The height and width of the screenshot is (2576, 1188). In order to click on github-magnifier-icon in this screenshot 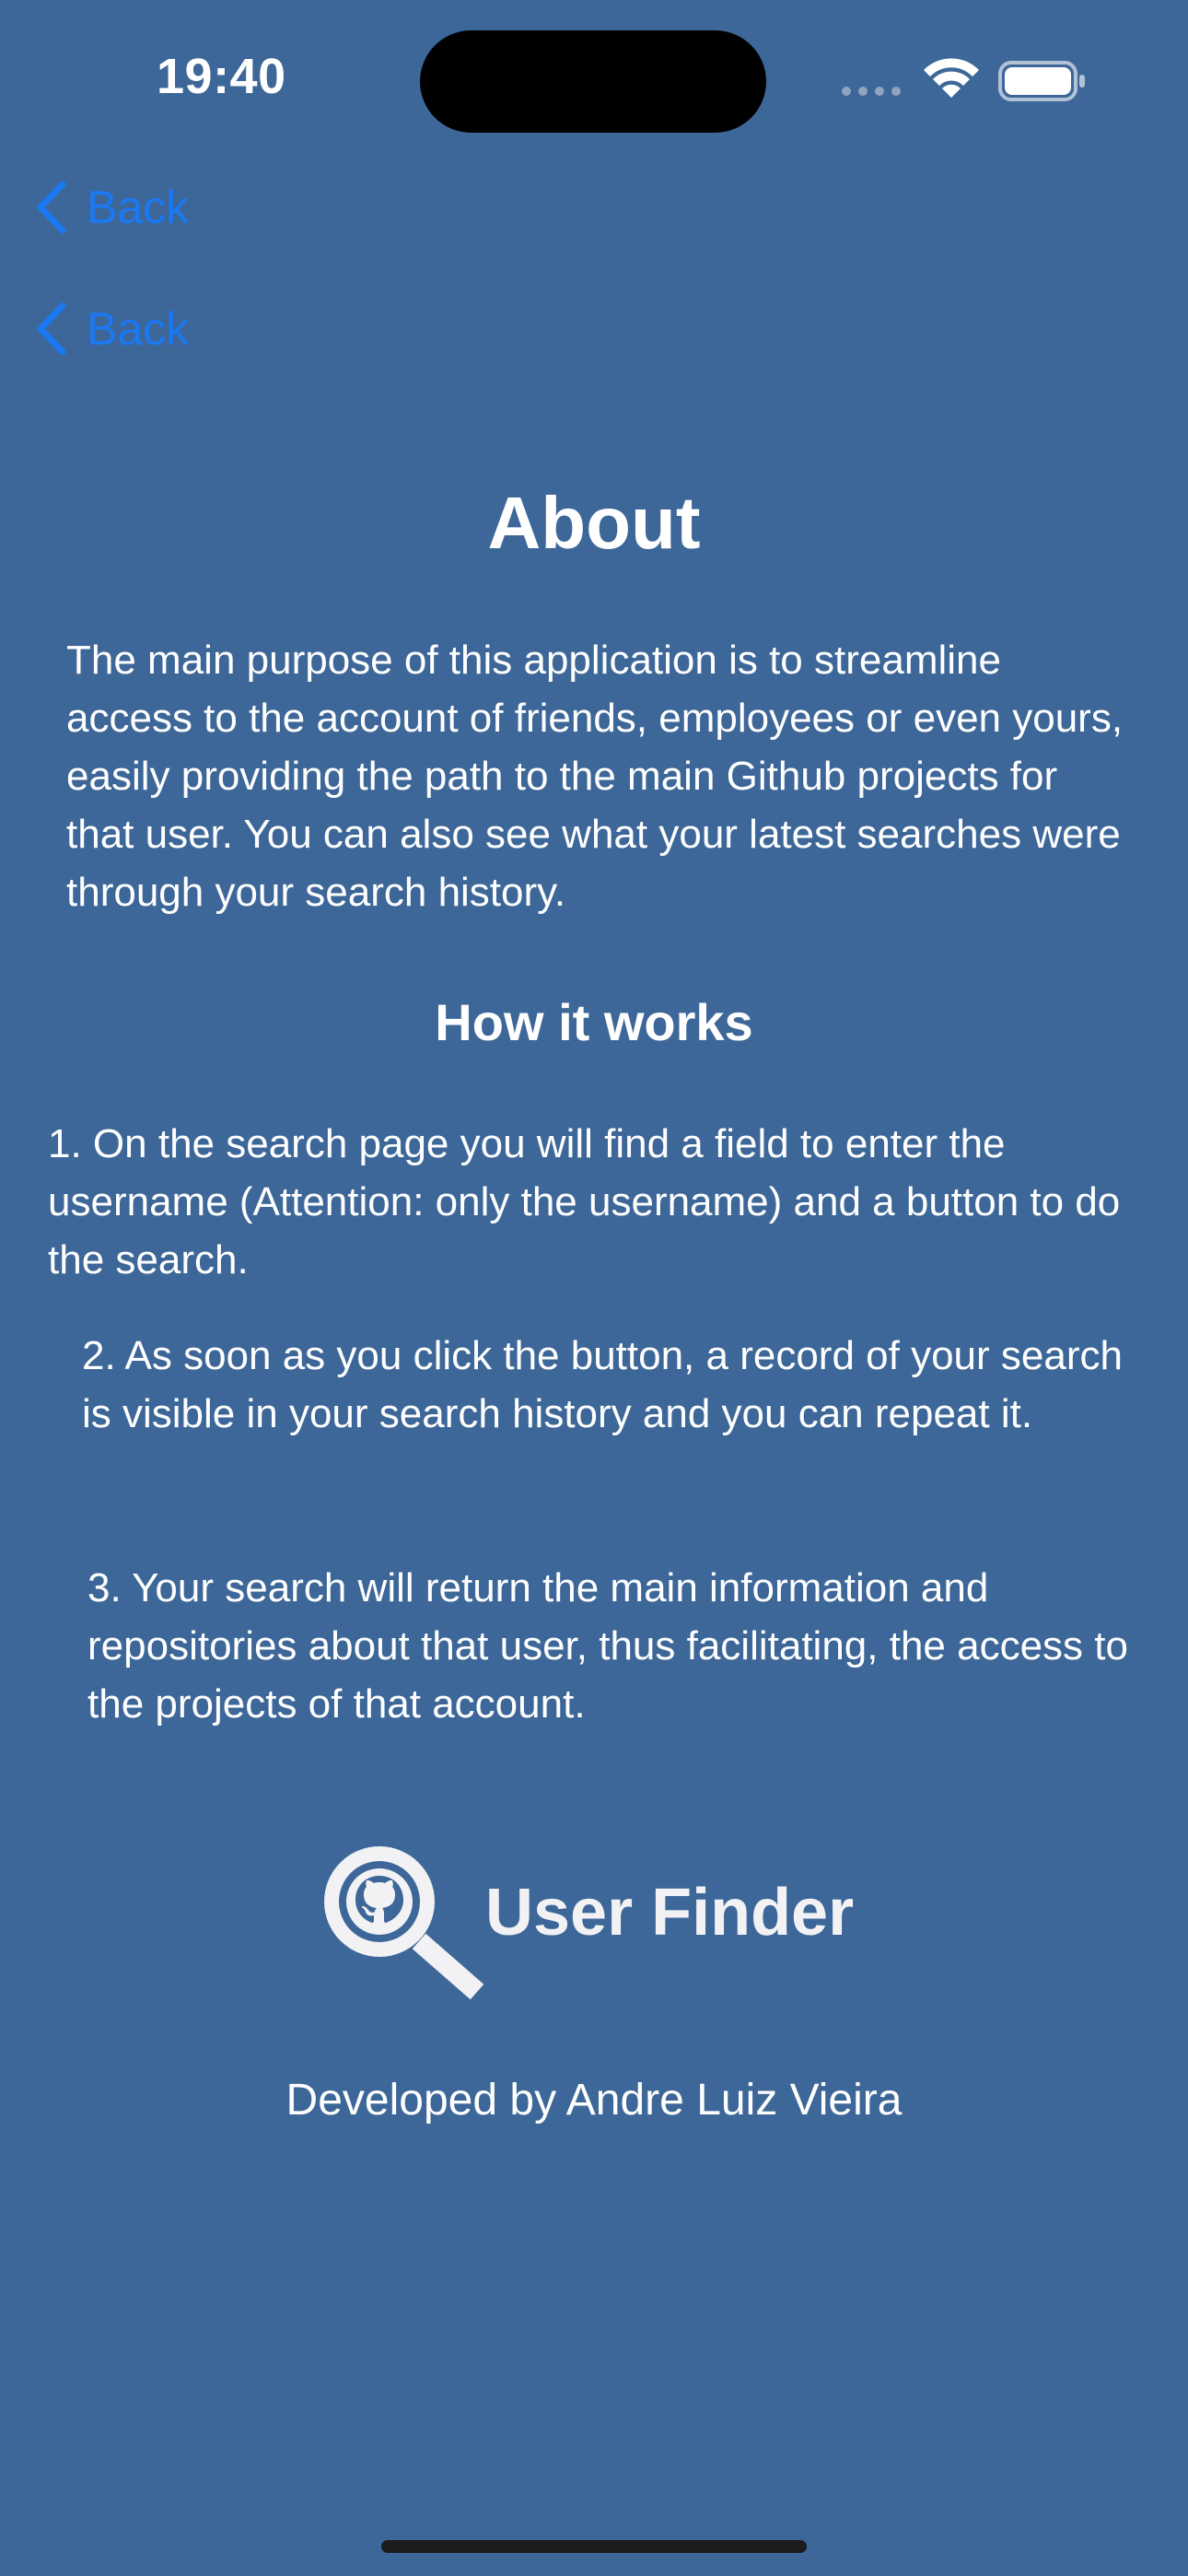, I will do `click(400, 1920)`.